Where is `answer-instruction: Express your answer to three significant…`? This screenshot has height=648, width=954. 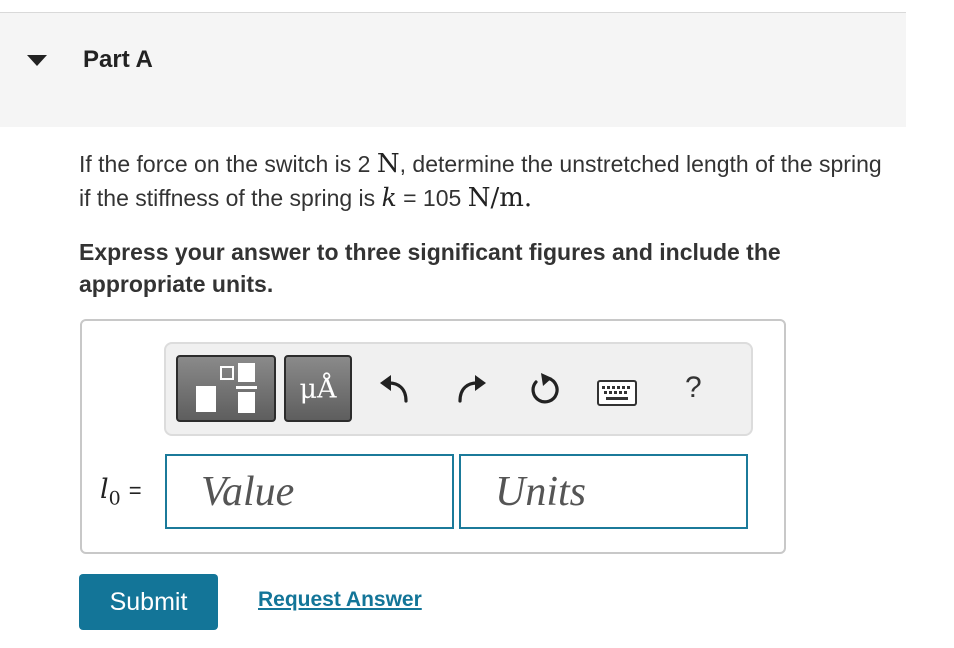 answer-instruction: Express your answer to three significant… is located at coordinates (430, 268).